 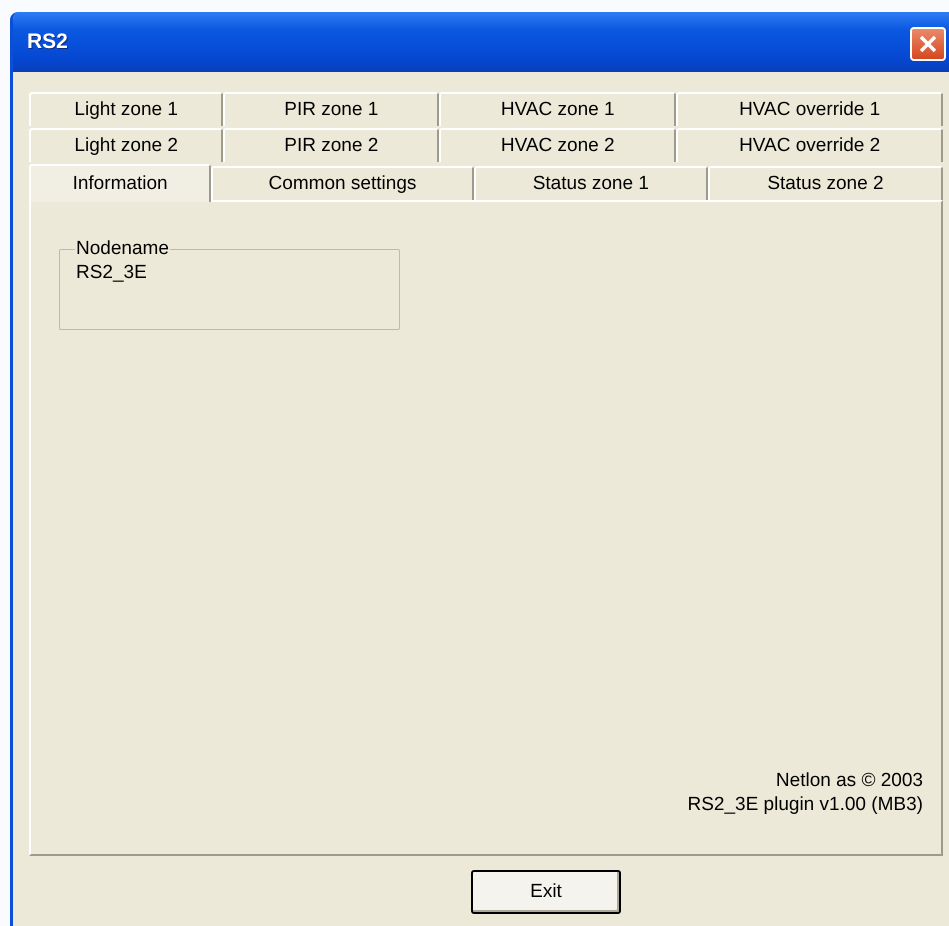 What do you see at coordinates (120, 183) in the screenshot?
I see `tab: Information` at bounding box center [120, 183].